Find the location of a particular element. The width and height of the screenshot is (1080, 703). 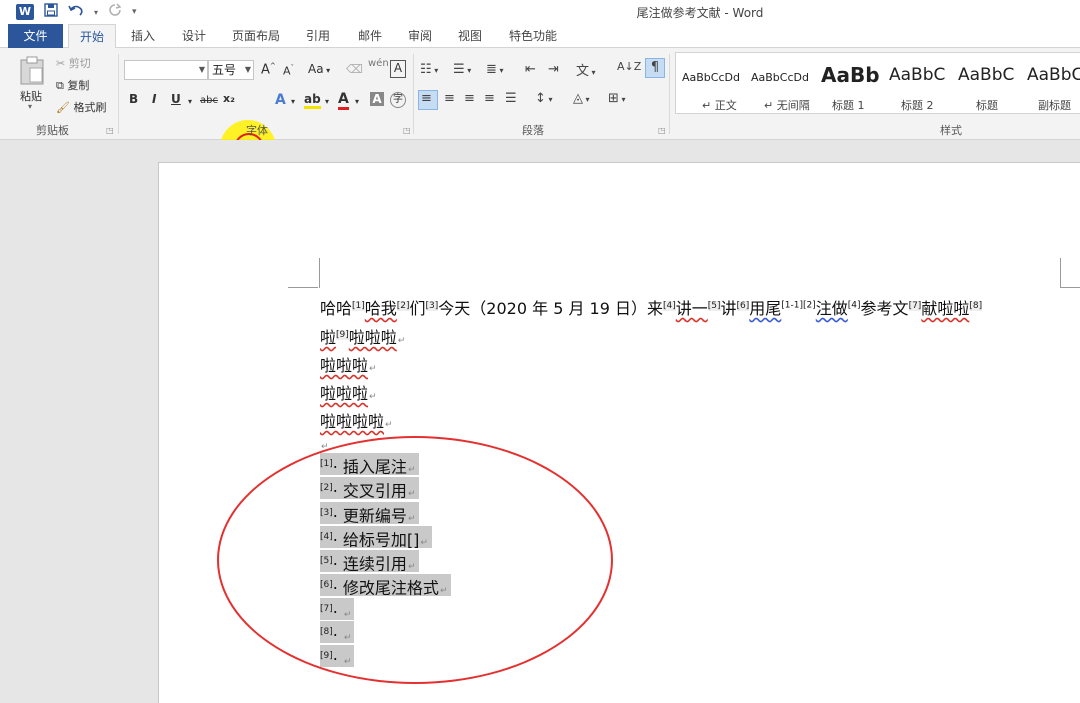

justify-icon: ≡ is located at coordinates (489, 98).